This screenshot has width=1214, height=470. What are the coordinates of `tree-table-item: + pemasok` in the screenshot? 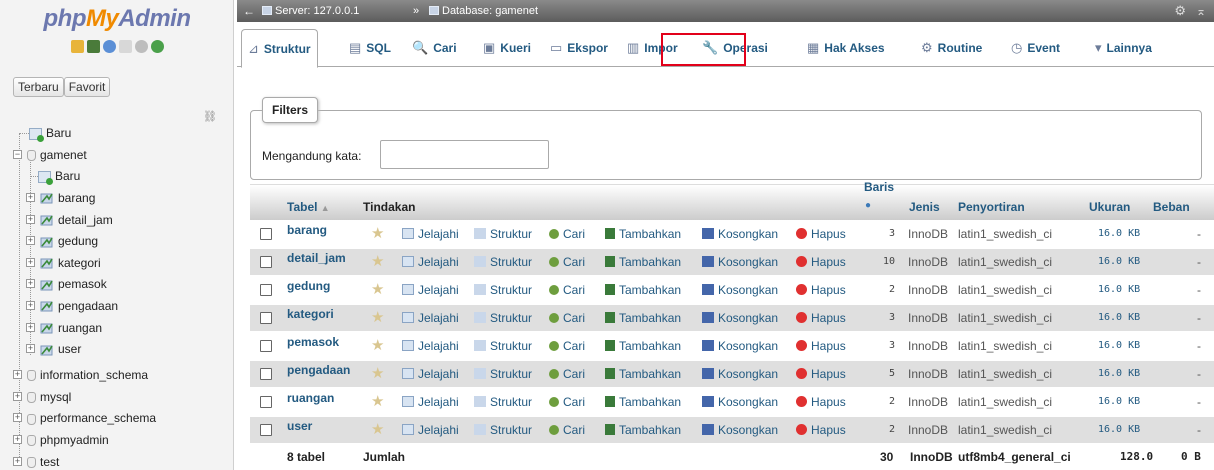 It's located at (66, 284).